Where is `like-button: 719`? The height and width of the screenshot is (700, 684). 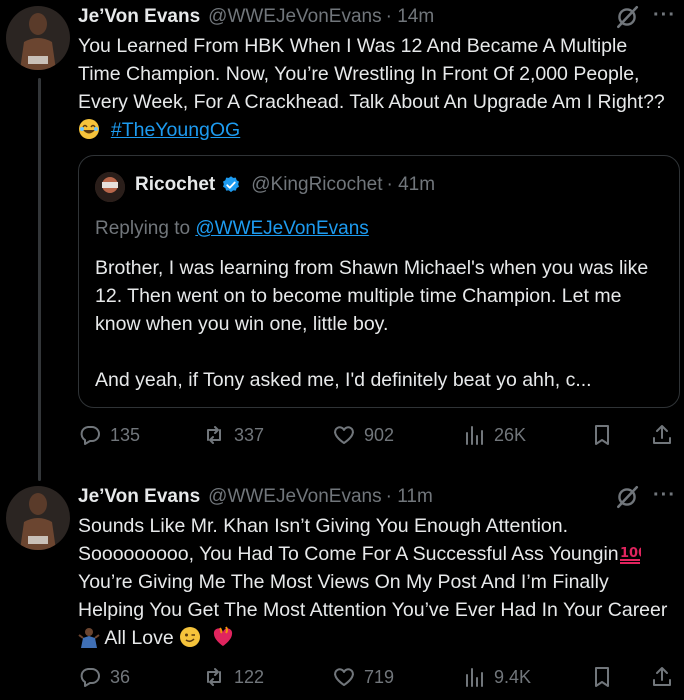 like-button: 719 is located at coordinates (363, 677).